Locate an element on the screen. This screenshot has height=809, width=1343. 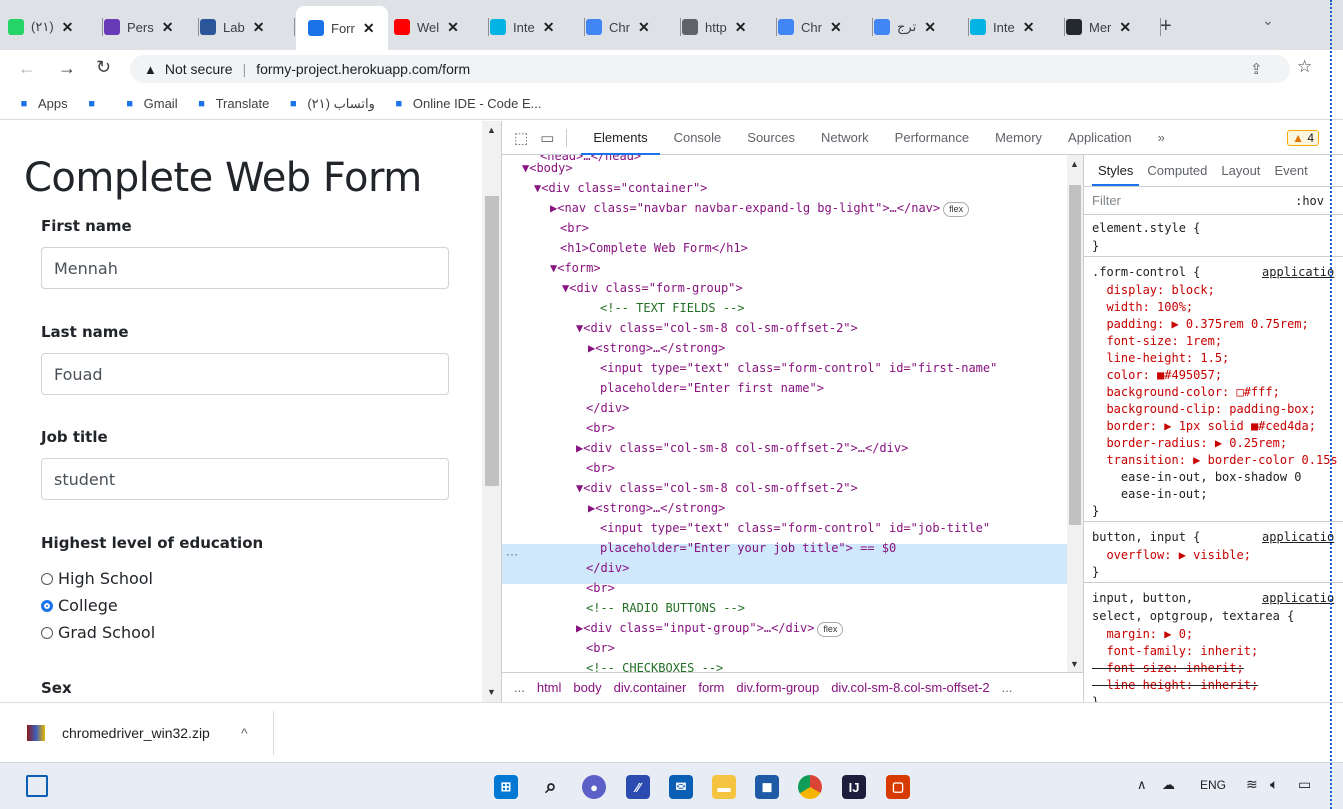
browser-tab: Chr ✕ is located at coordinates (825, 27).